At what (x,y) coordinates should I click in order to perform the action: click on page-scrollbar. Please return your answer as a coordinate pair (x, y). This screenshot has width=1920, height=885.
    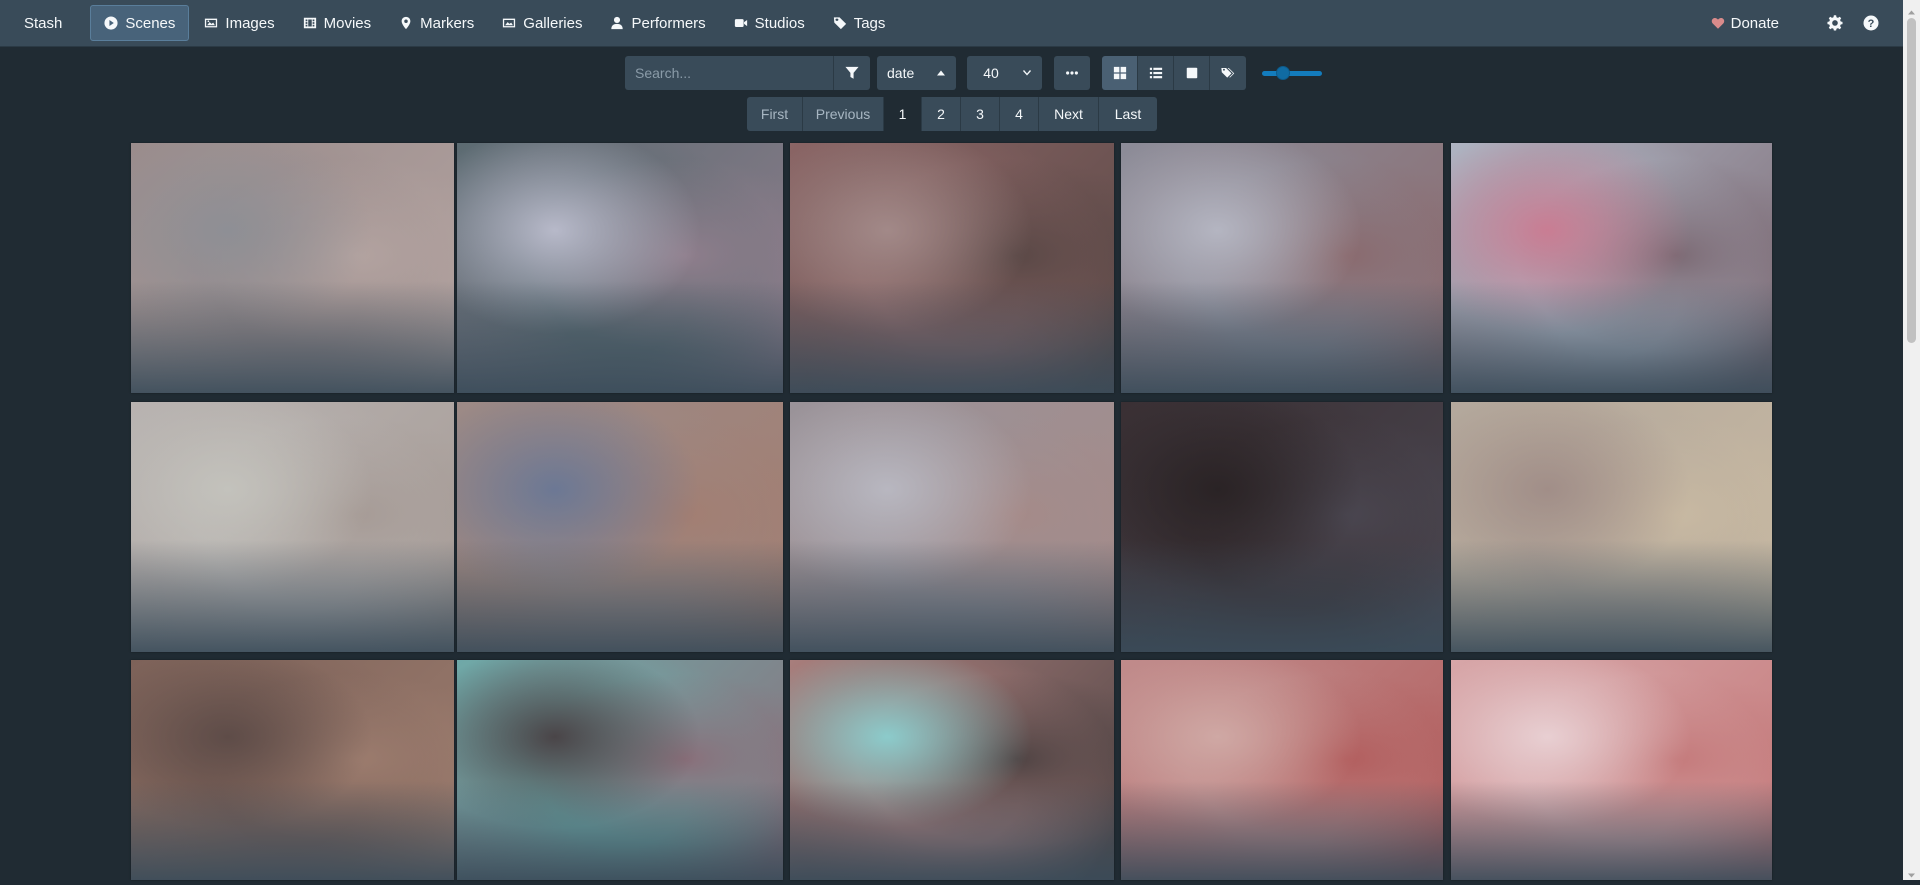
    Looking at the image, I should click on (1911, 440).